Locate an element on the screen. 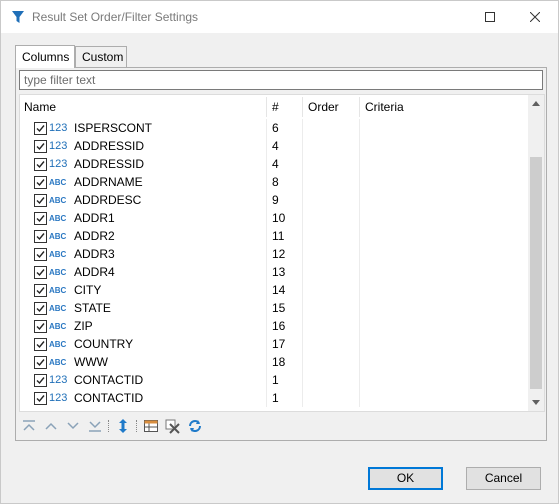 This screenshot has height=504, width=559. column-name: ISPERSCONT is located at coordinates (113, 128).